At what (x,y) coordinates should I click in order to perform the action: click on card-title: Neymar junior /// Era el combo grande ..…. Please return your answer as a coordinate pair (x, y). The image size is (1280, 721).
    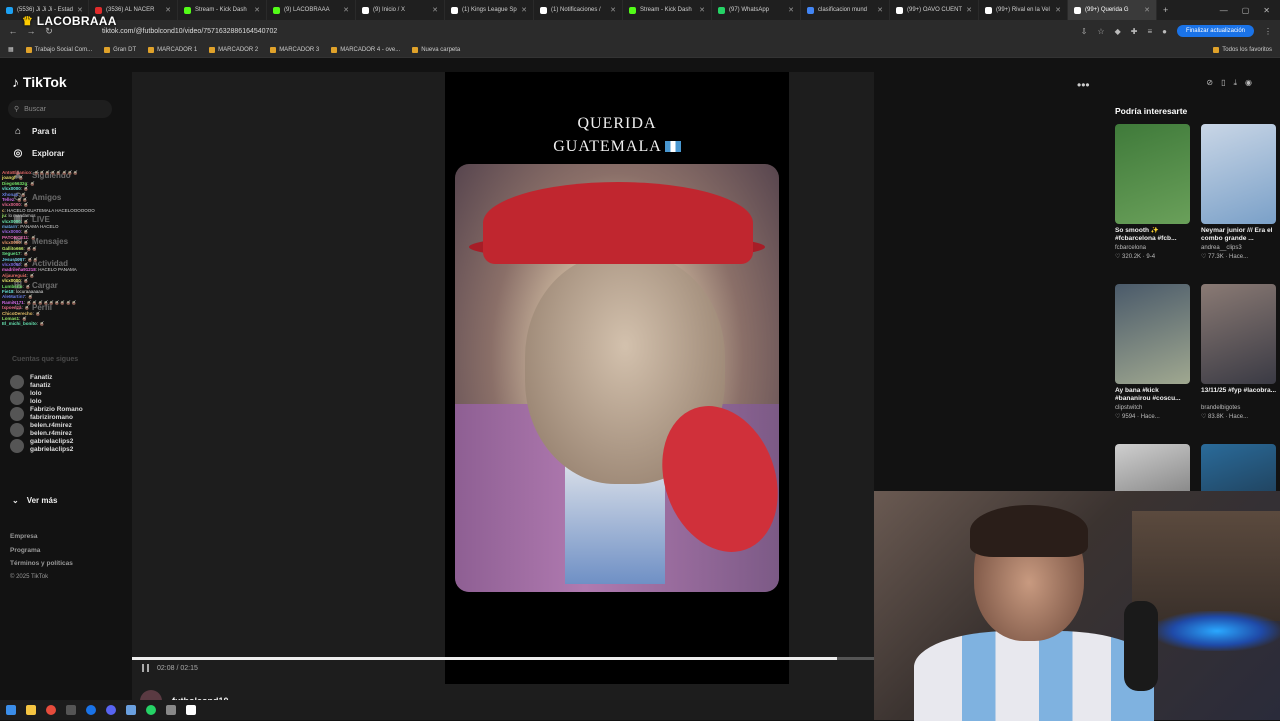
    Looking at the image, I should click on (1240, 235).